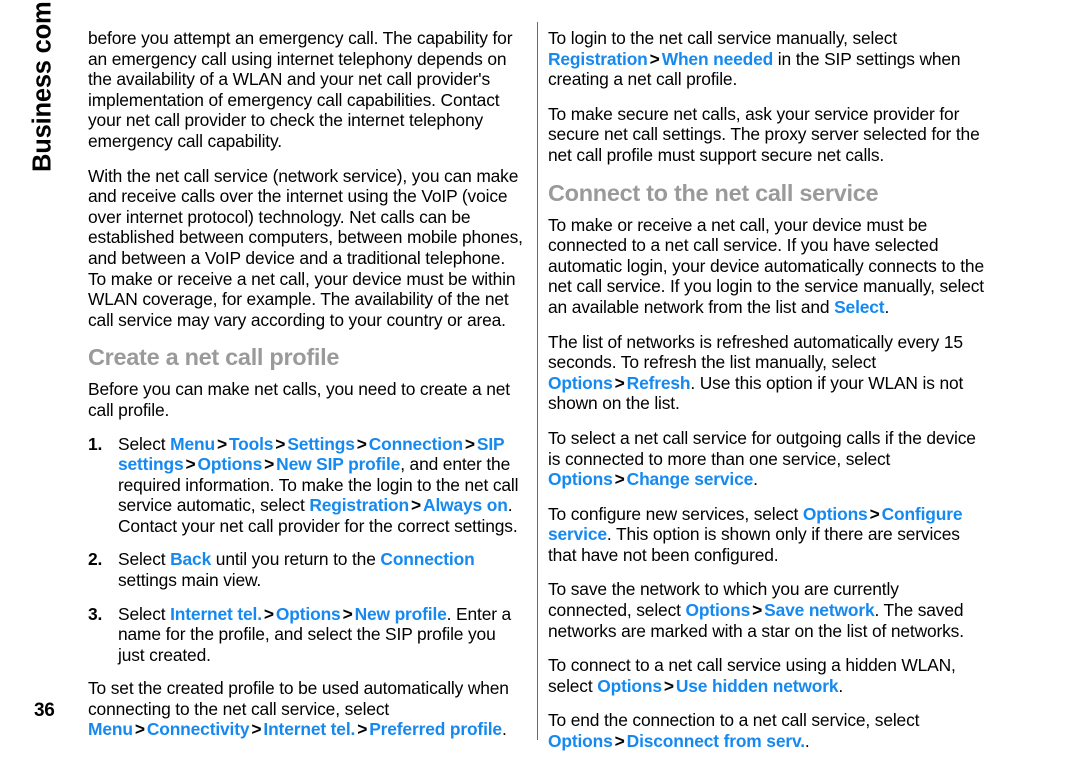 The width and height of the screenshot is (1080, 779). Describe the element at coordinates (400, 613) in the screenshot. I see `ui-path-link: New profile` at that location.